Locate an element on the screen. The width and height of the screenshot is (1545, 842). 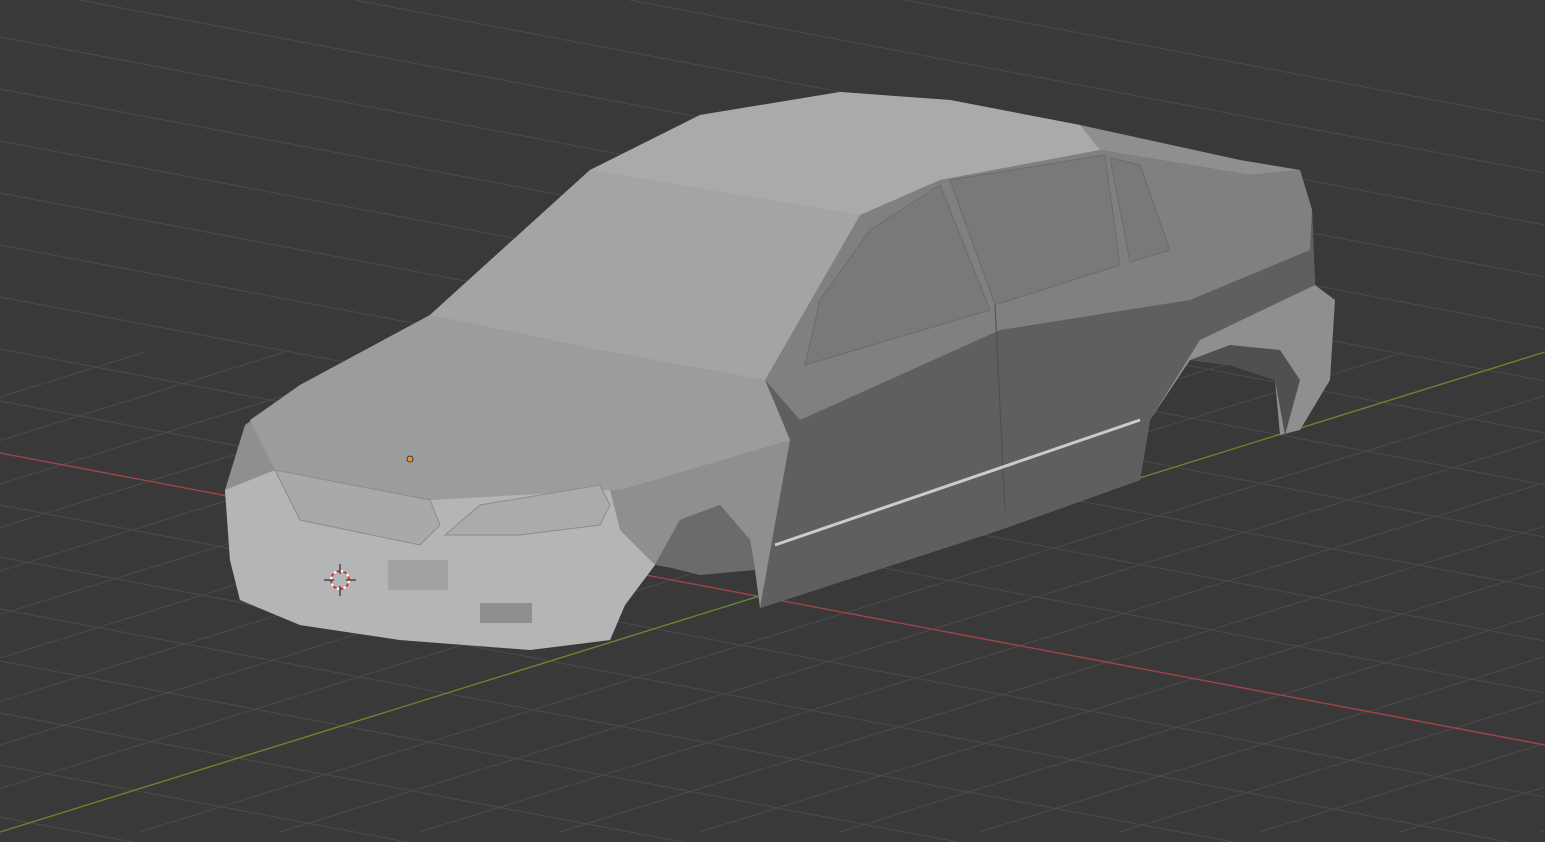
fog-light-right is located at coordinates (506, 613).